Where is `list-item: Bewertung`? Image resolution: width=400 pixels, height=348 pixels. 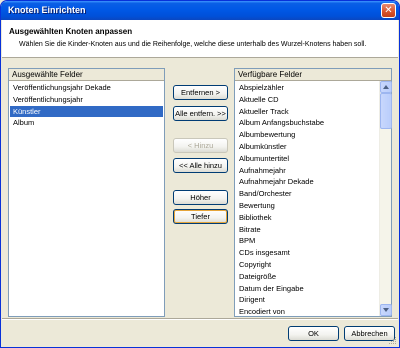
list-item: Bewertung is located at coordinates (307, 206).